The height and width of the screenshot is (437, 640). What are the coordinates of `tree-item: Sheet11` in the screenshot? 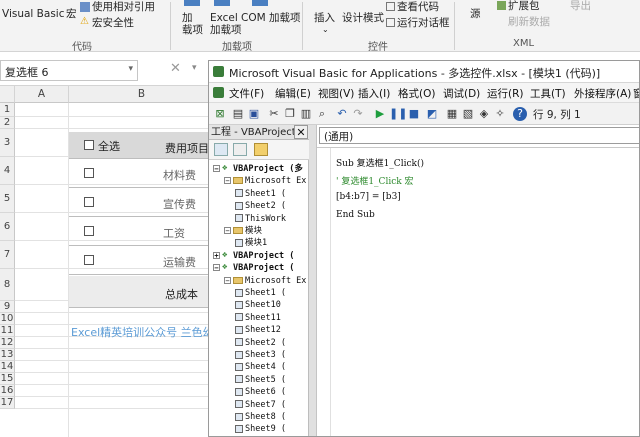 It's located at (258, 318).